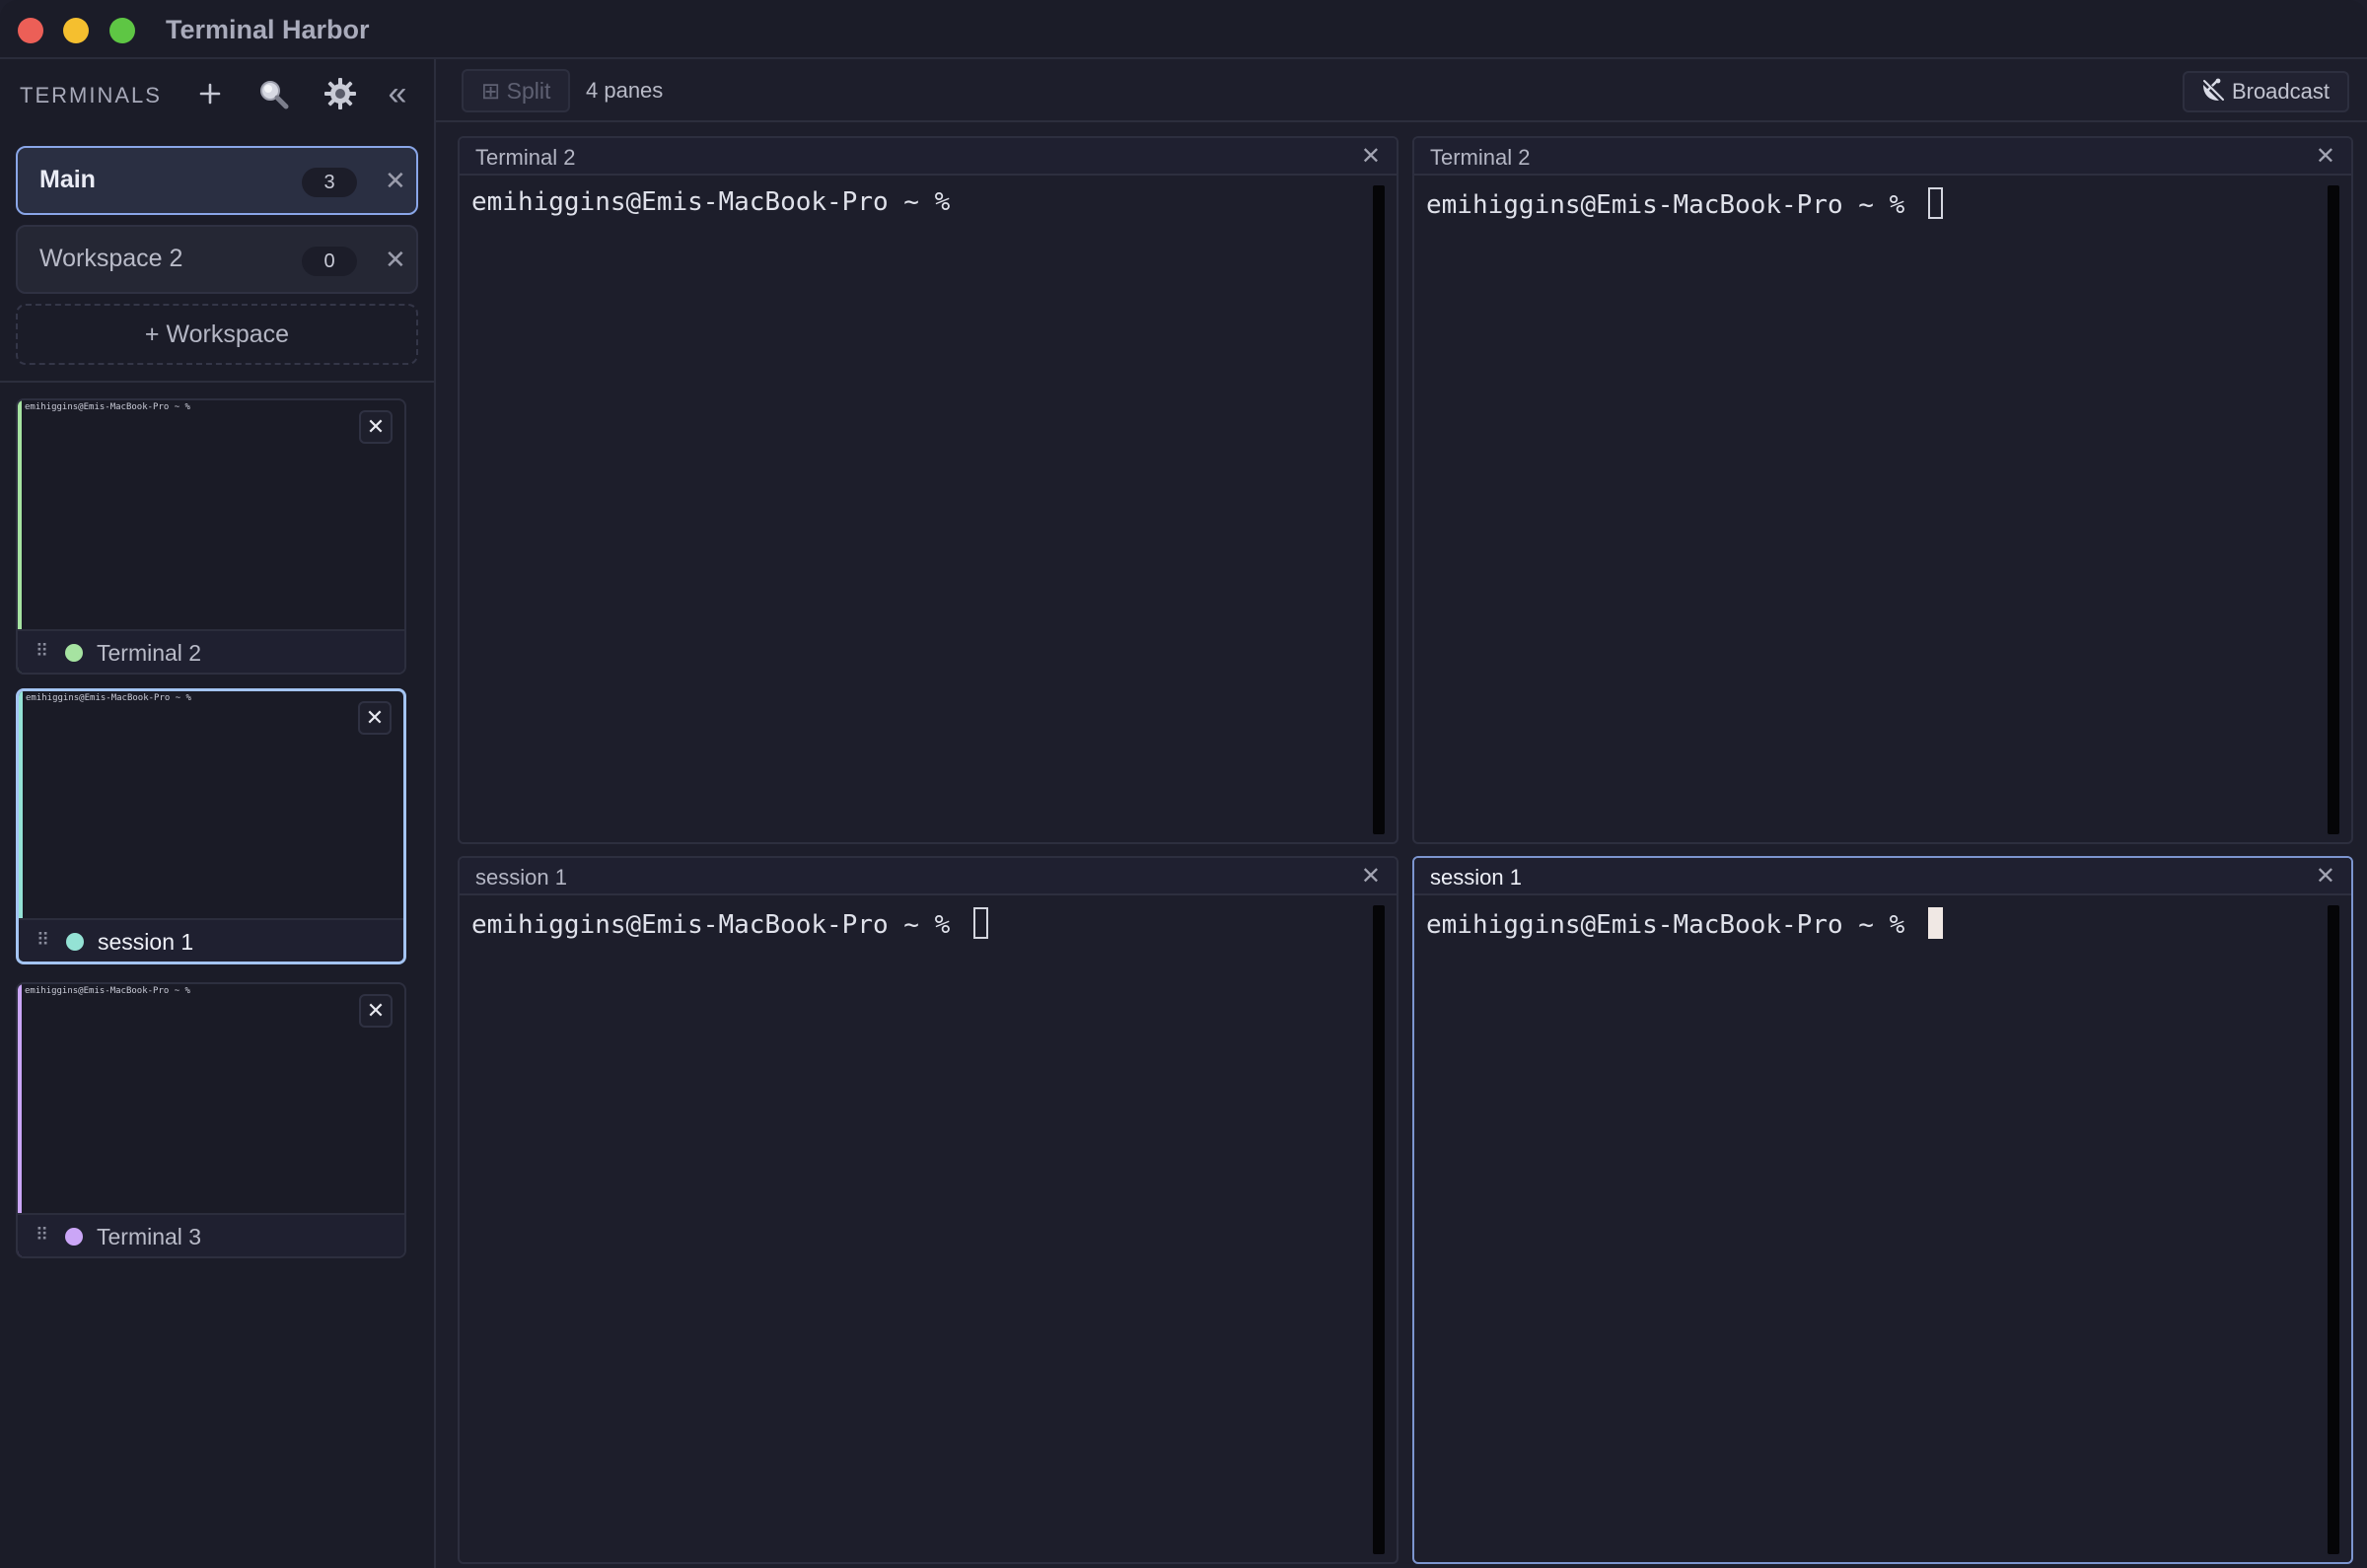  What do you see at coordinates (217, 334) in the screenshot?
I see `add-workspace-button: + Workspace` at bounding box center [217, 334].